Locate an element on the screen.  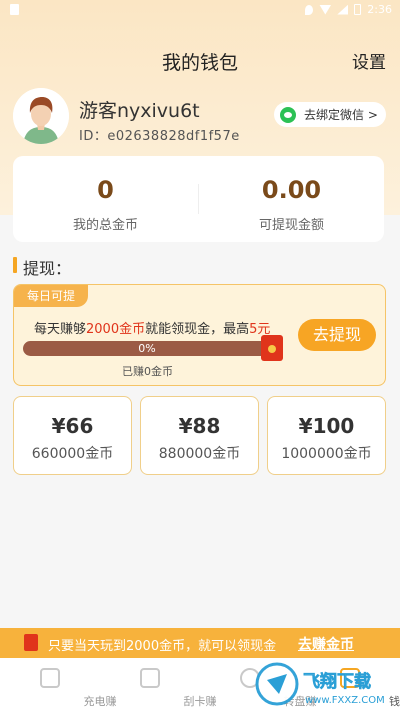
progress-percent: 0% is located at coordinates (147, 348).